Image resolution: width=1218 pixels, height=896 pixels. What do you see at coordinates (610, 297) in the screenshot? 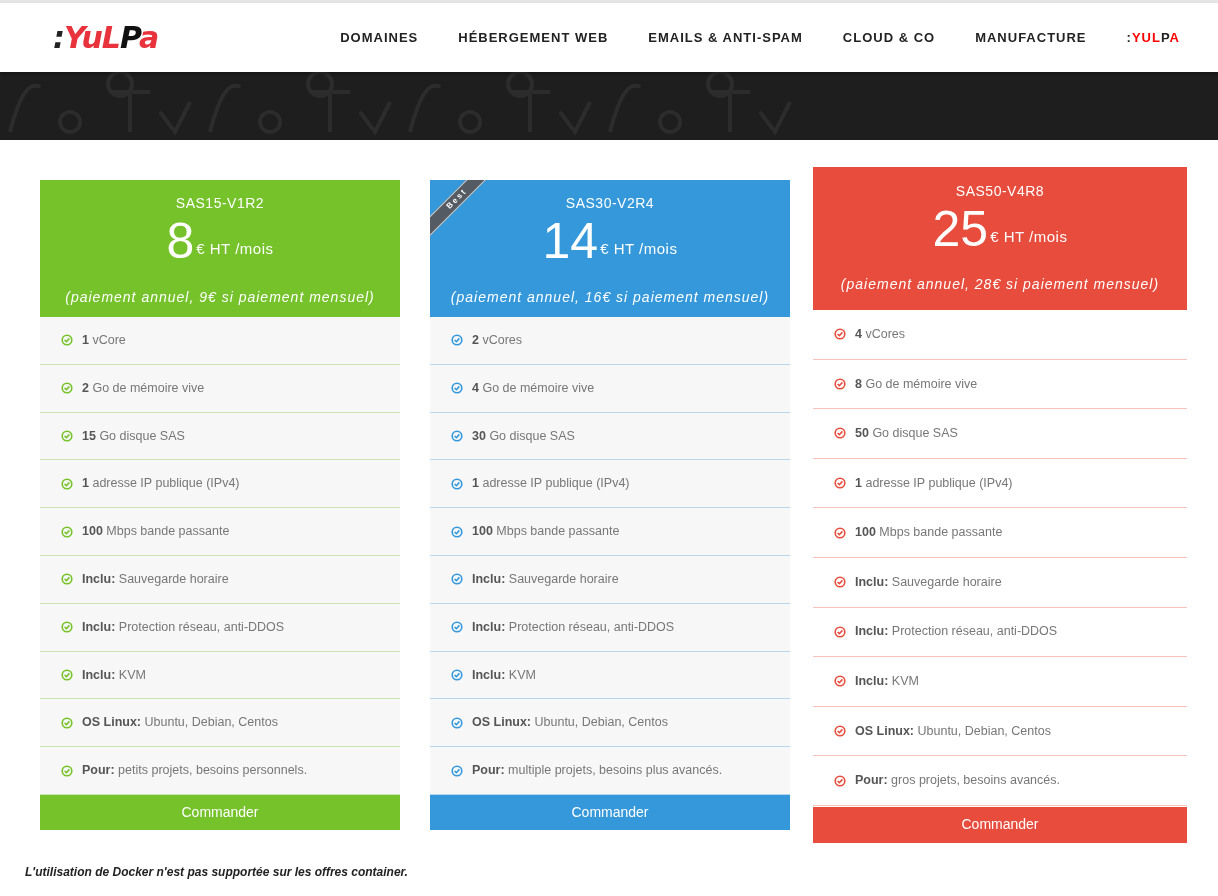
I see `payment-note: (paiement annuel, 16€ si paiement mensuel)` at bounding box center [610, 297].